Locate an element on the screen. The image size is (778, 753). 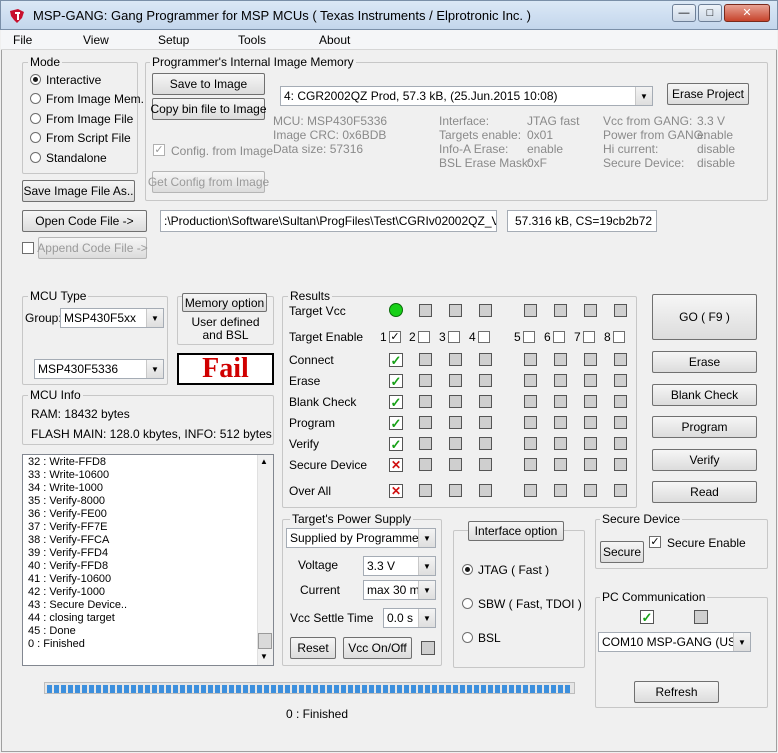
minimize-button: — is located at coordinates (684, 13).